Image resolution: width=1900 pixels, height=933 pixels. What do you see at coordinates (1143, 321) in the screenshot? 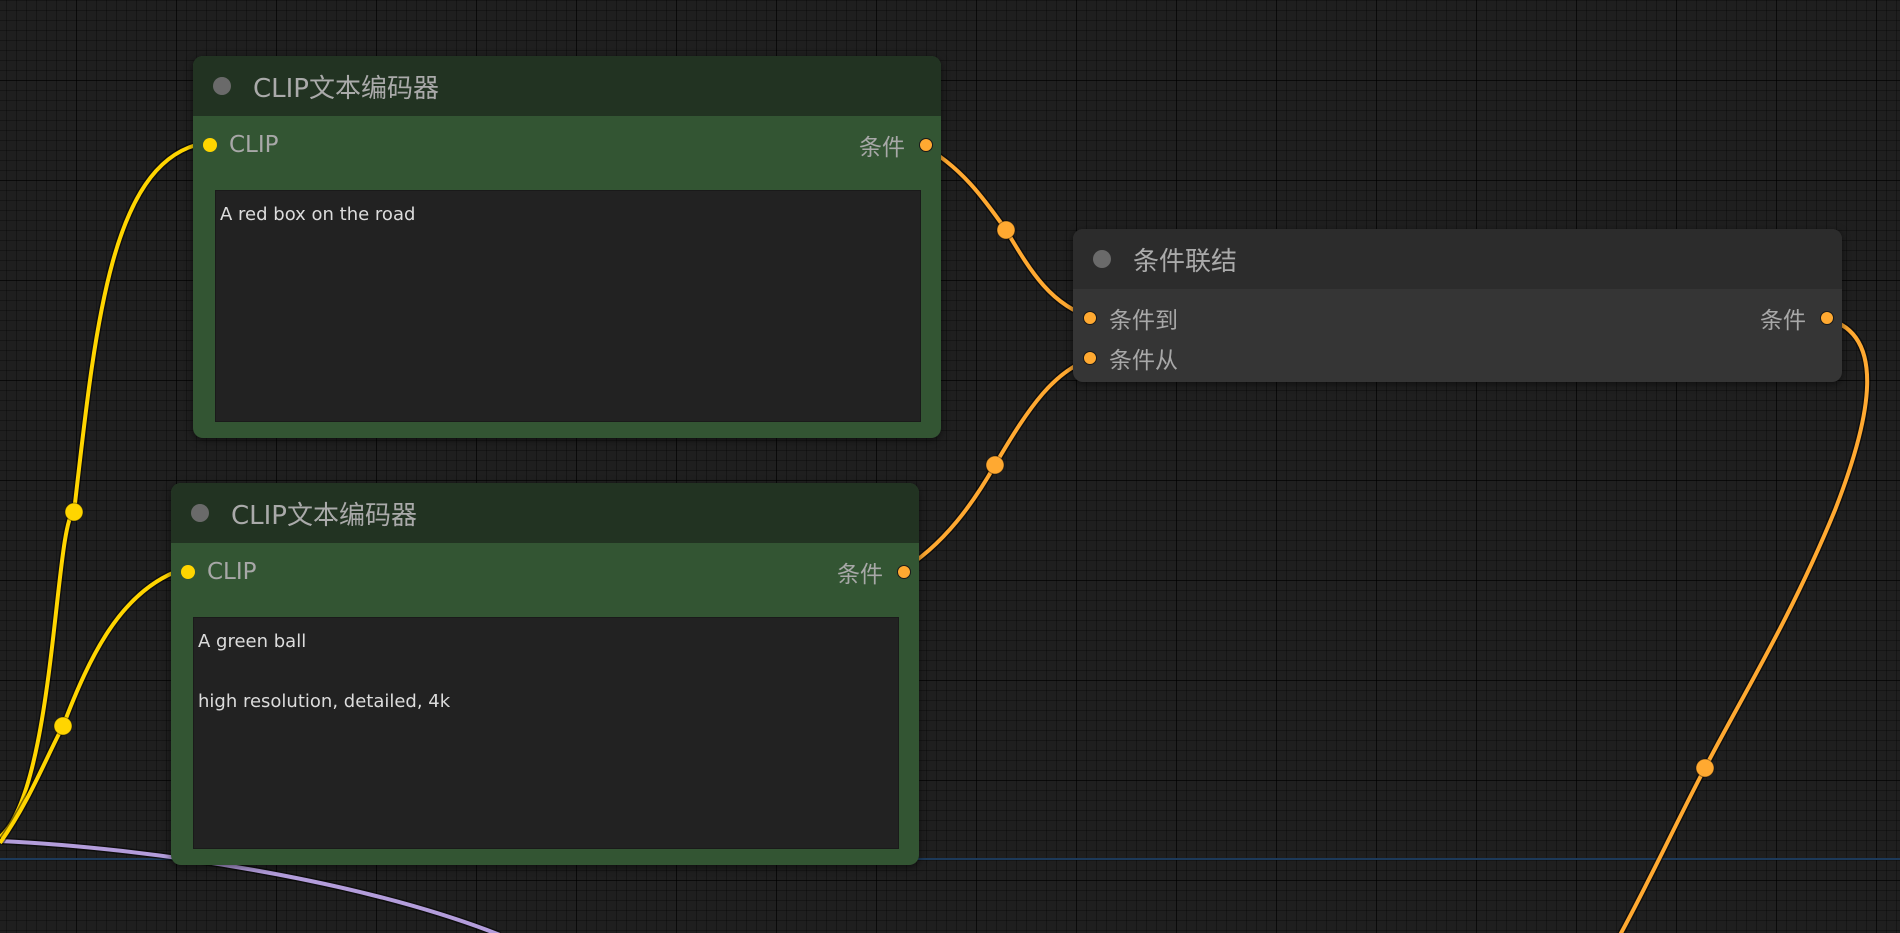
I see `slot-label: 条件到` at bounding box center [1143, 321].